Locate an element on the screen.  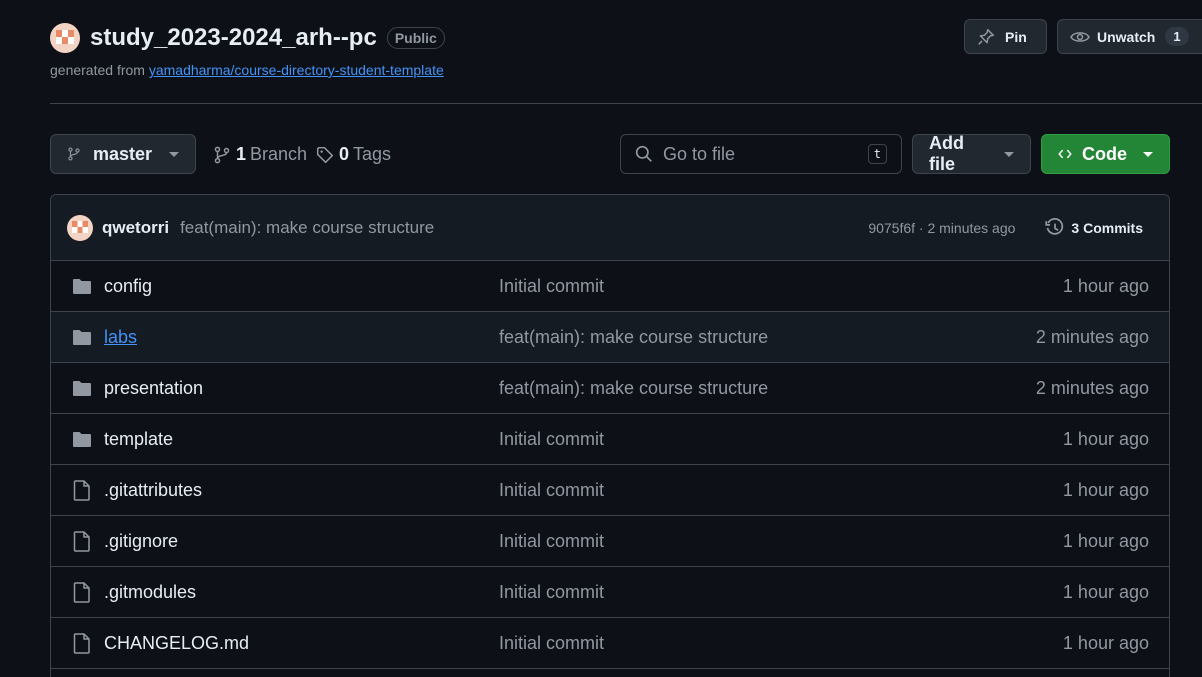
go-to-file-search: Go to file t is located at coordinates (761, 154).